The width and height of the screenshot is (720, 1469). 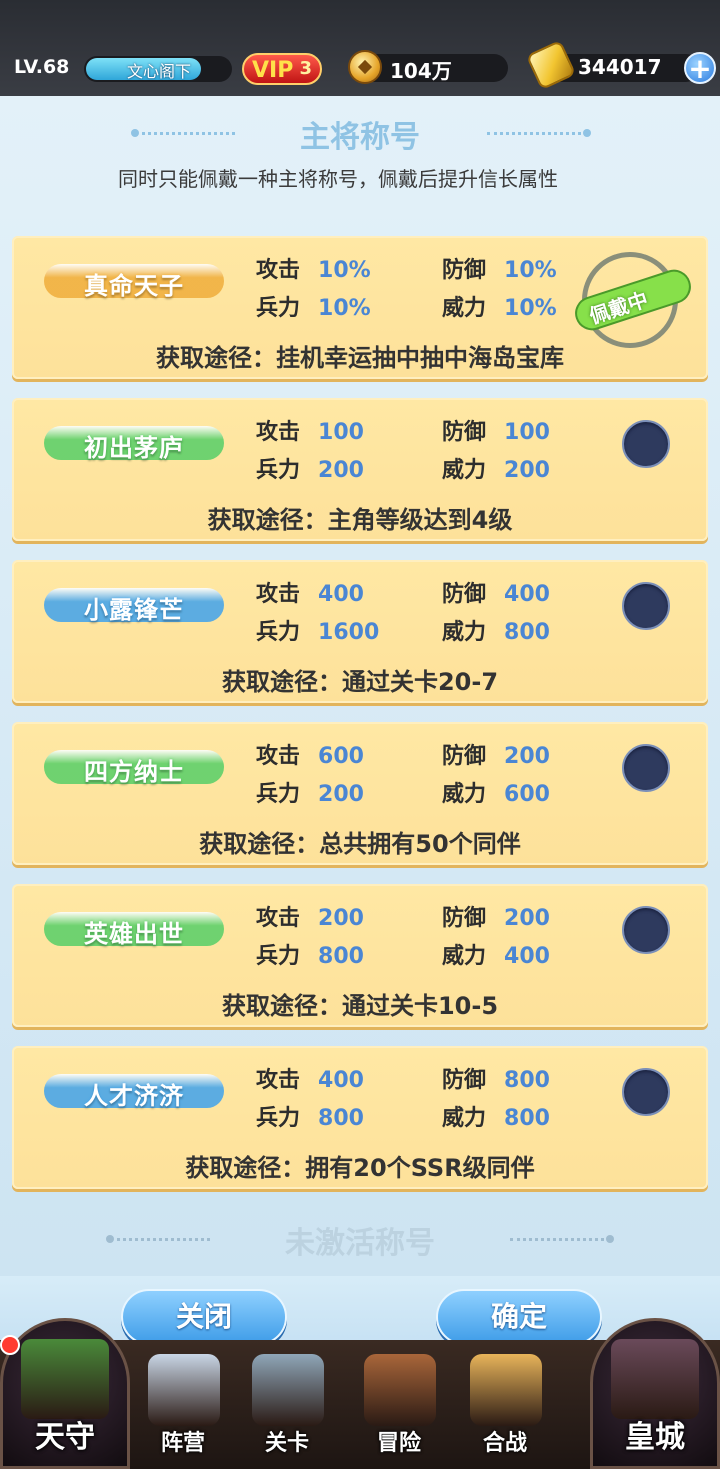 I want to click on palace-icon, so click(x=655, y=1379).